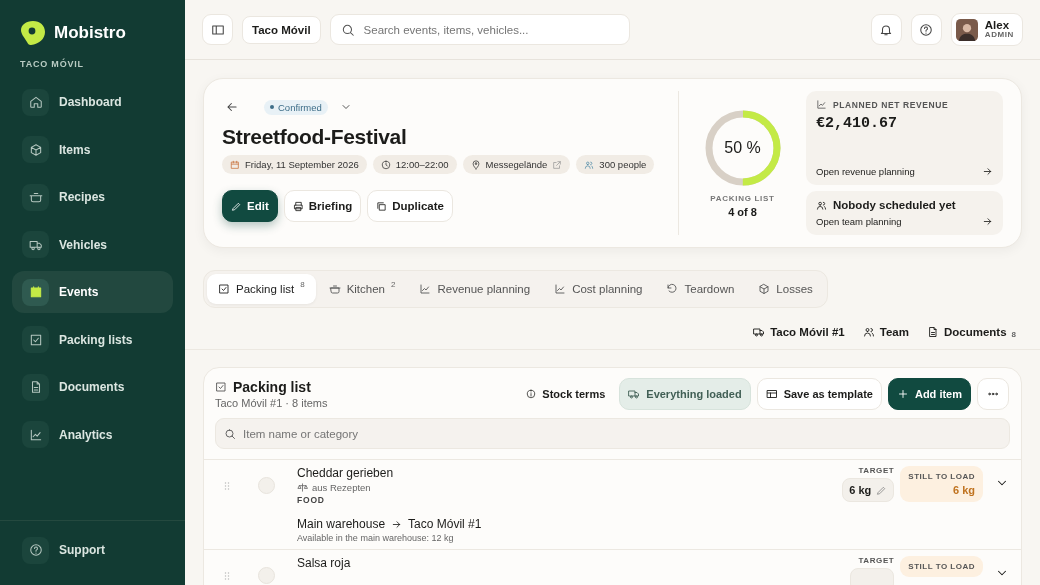  I want to click on workspace-label: TACO MÓVIL, so click(52, 63).